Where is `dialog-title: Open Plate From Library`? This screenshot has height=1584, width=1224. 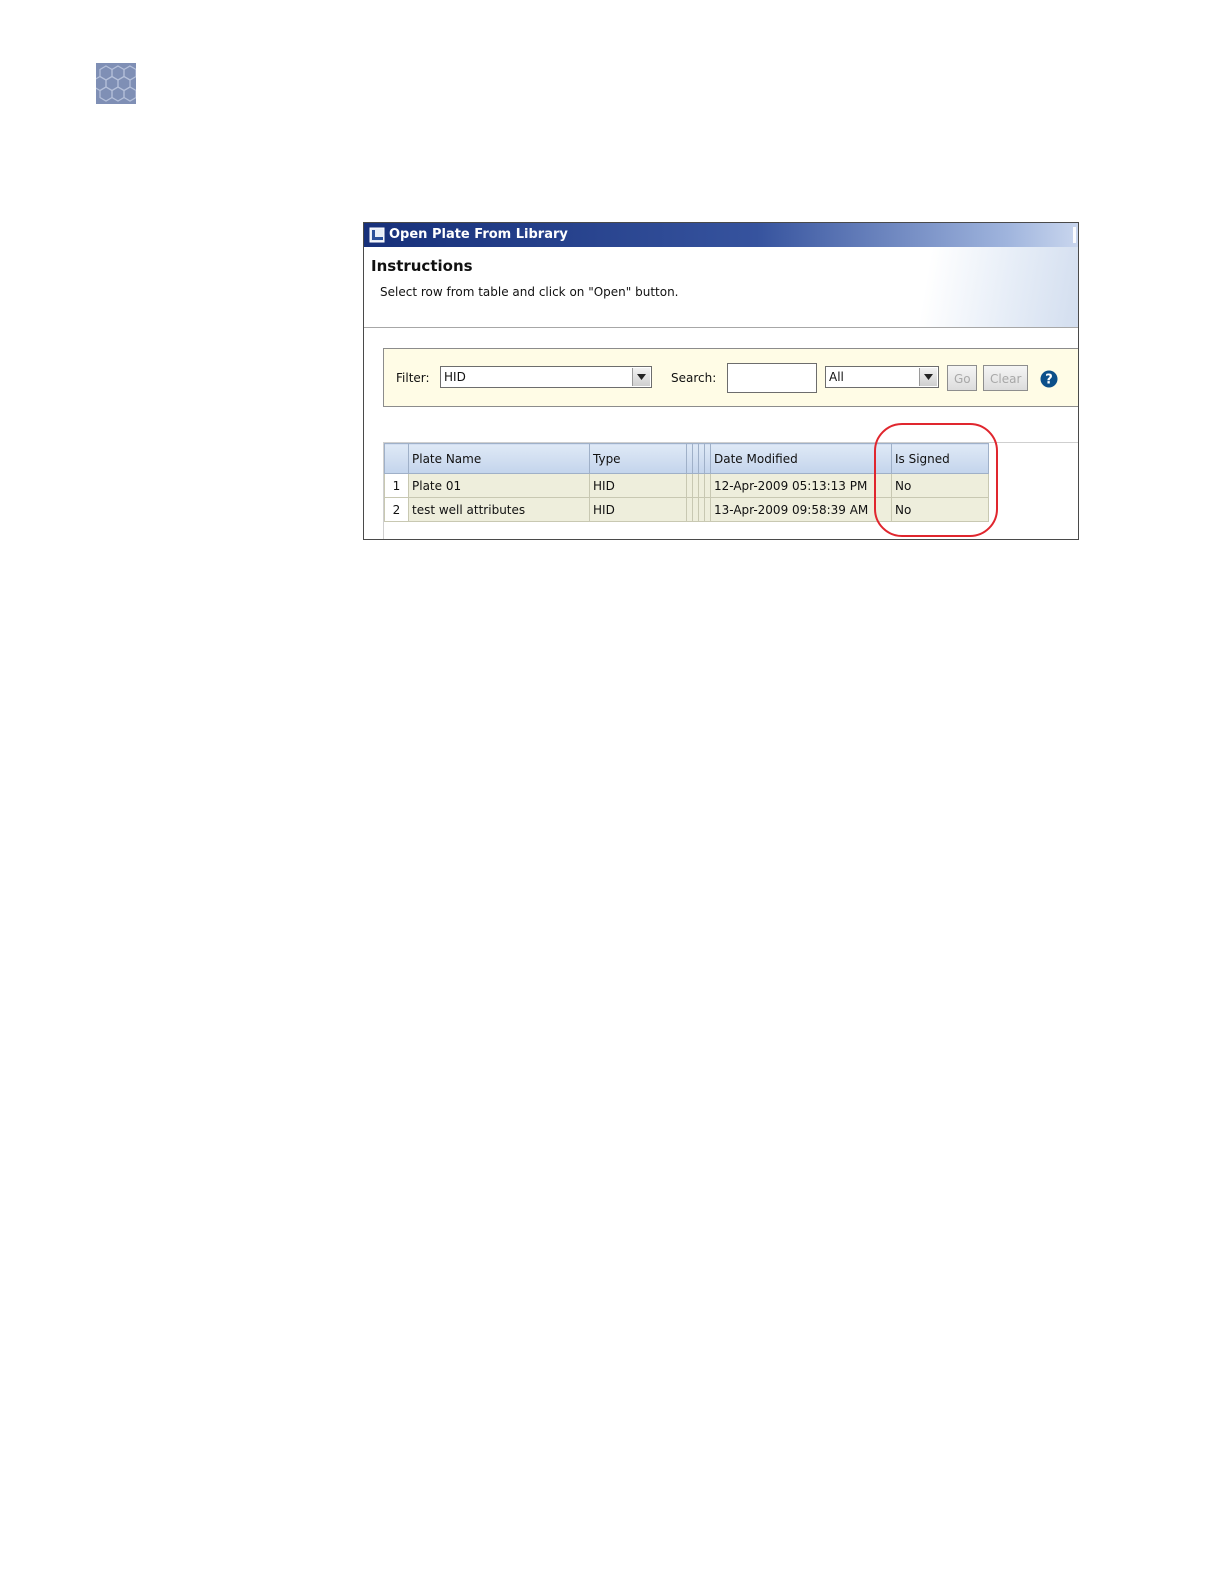 dialog-title: Open Plate From Library is located at coordinates (478, 234).